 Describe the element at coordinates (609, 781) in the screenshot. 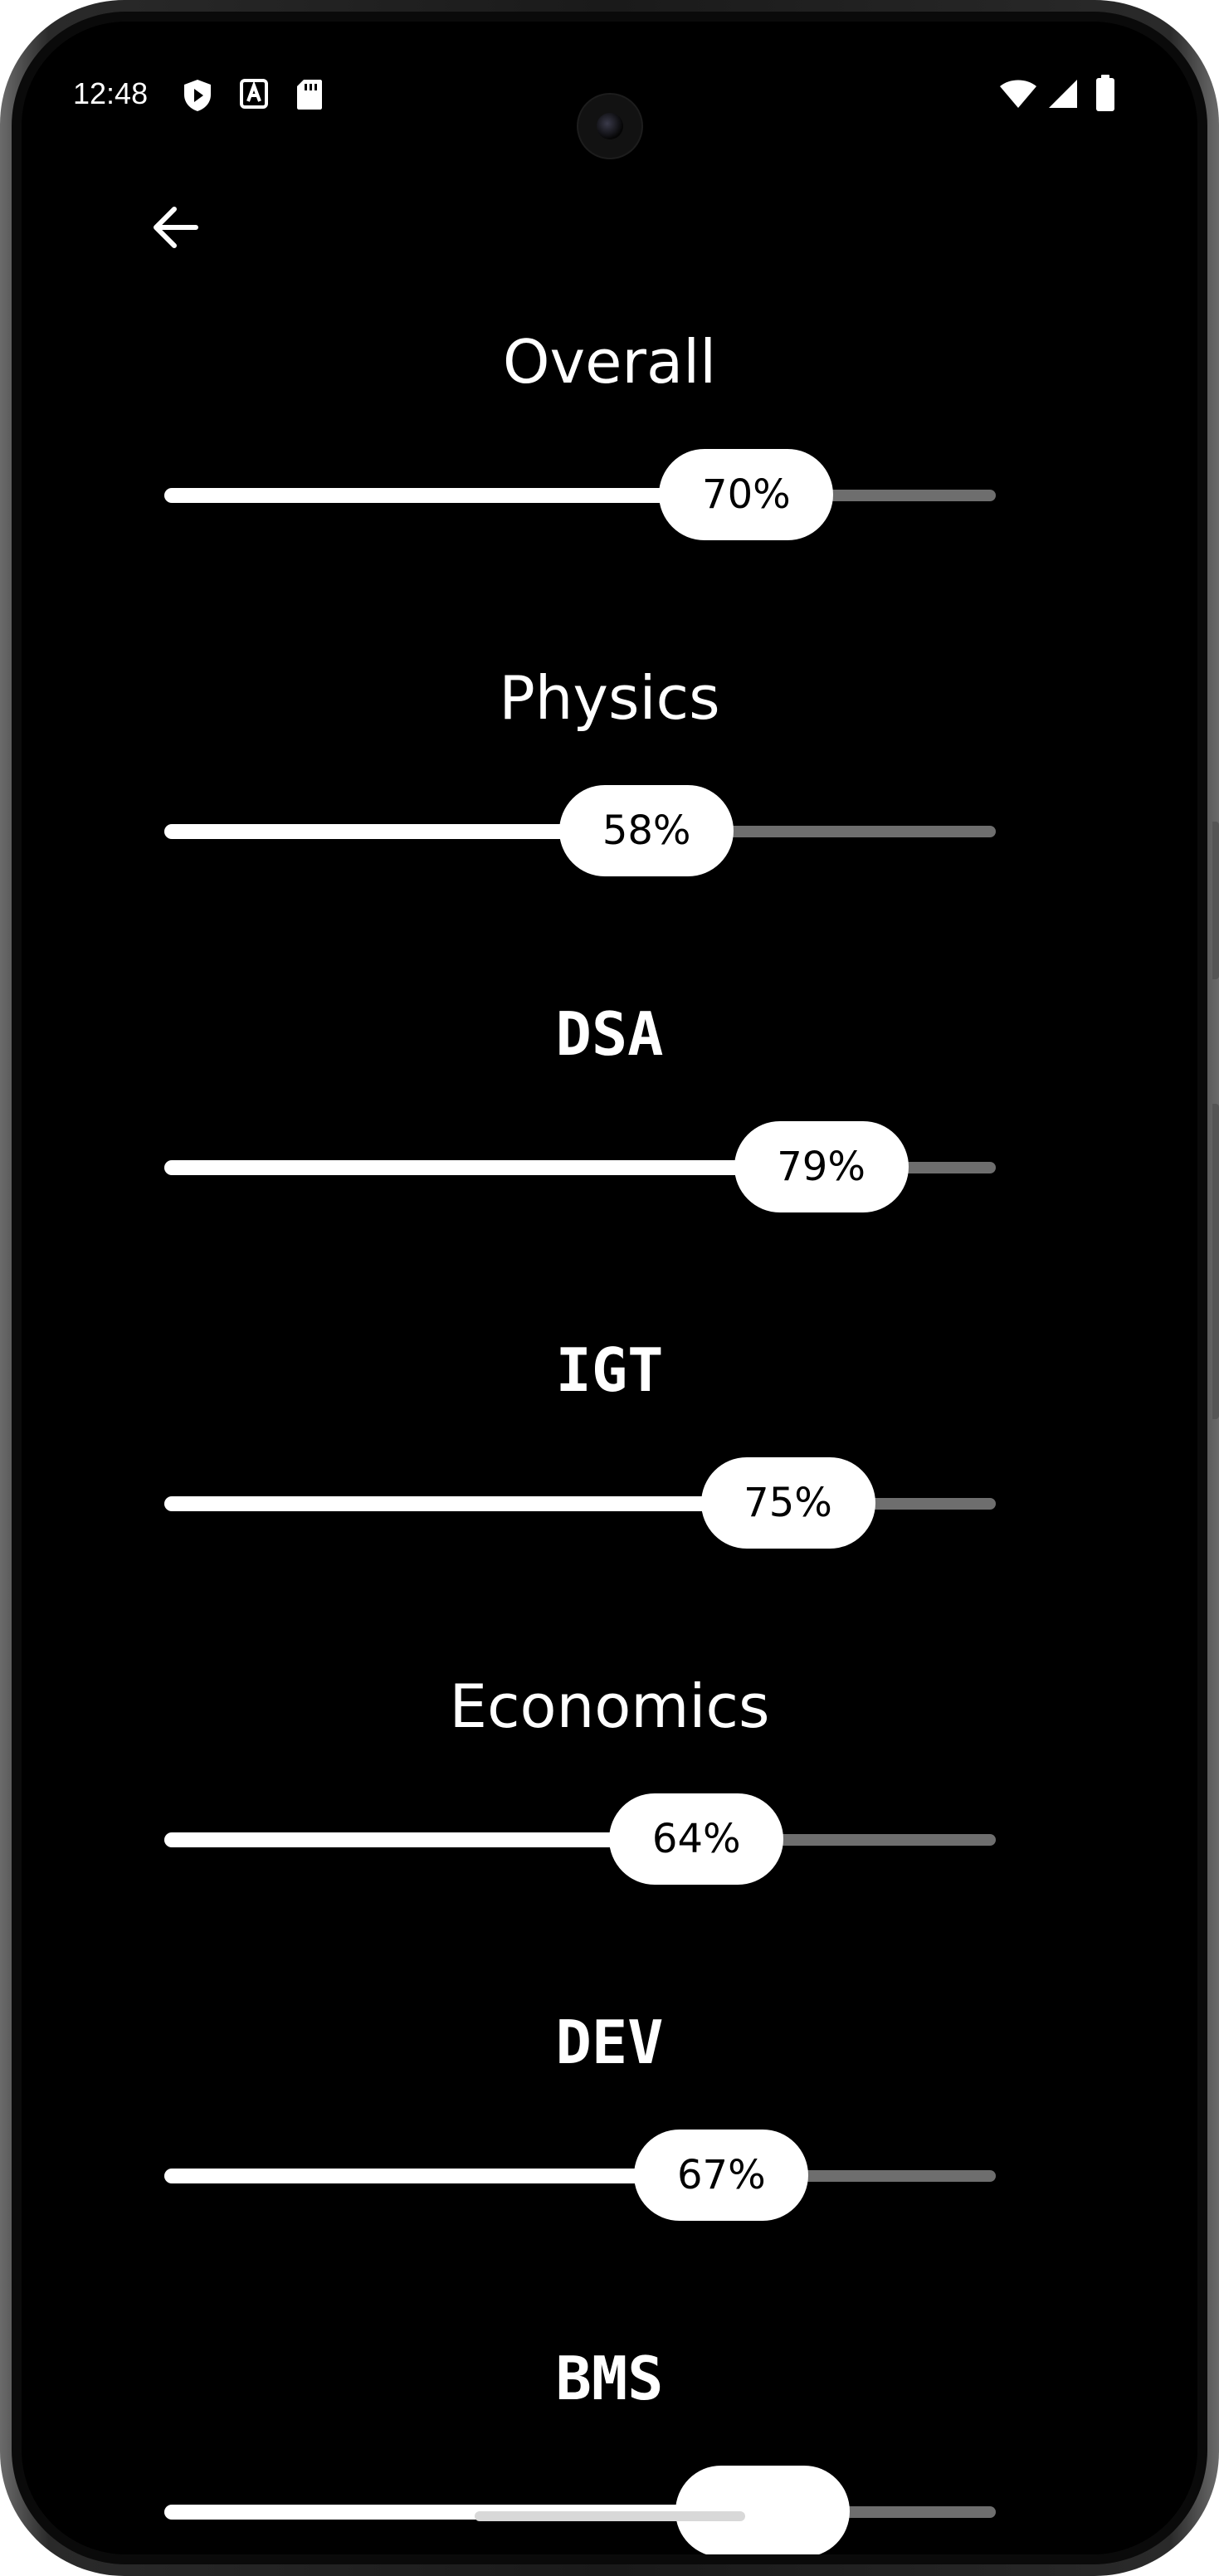

I see `subject-physics: Physics 58%` at that location.